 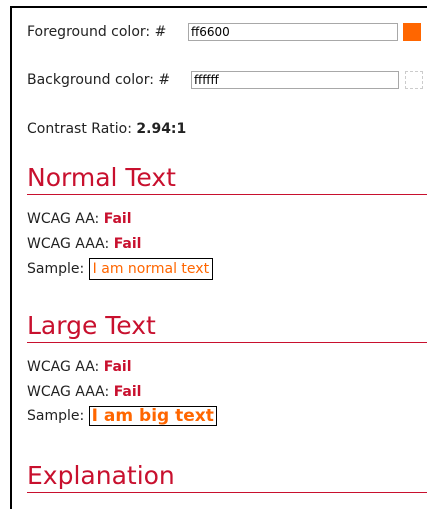 I want to click on large-aa-label: WCAG AA:, so click(x=63, y=367).